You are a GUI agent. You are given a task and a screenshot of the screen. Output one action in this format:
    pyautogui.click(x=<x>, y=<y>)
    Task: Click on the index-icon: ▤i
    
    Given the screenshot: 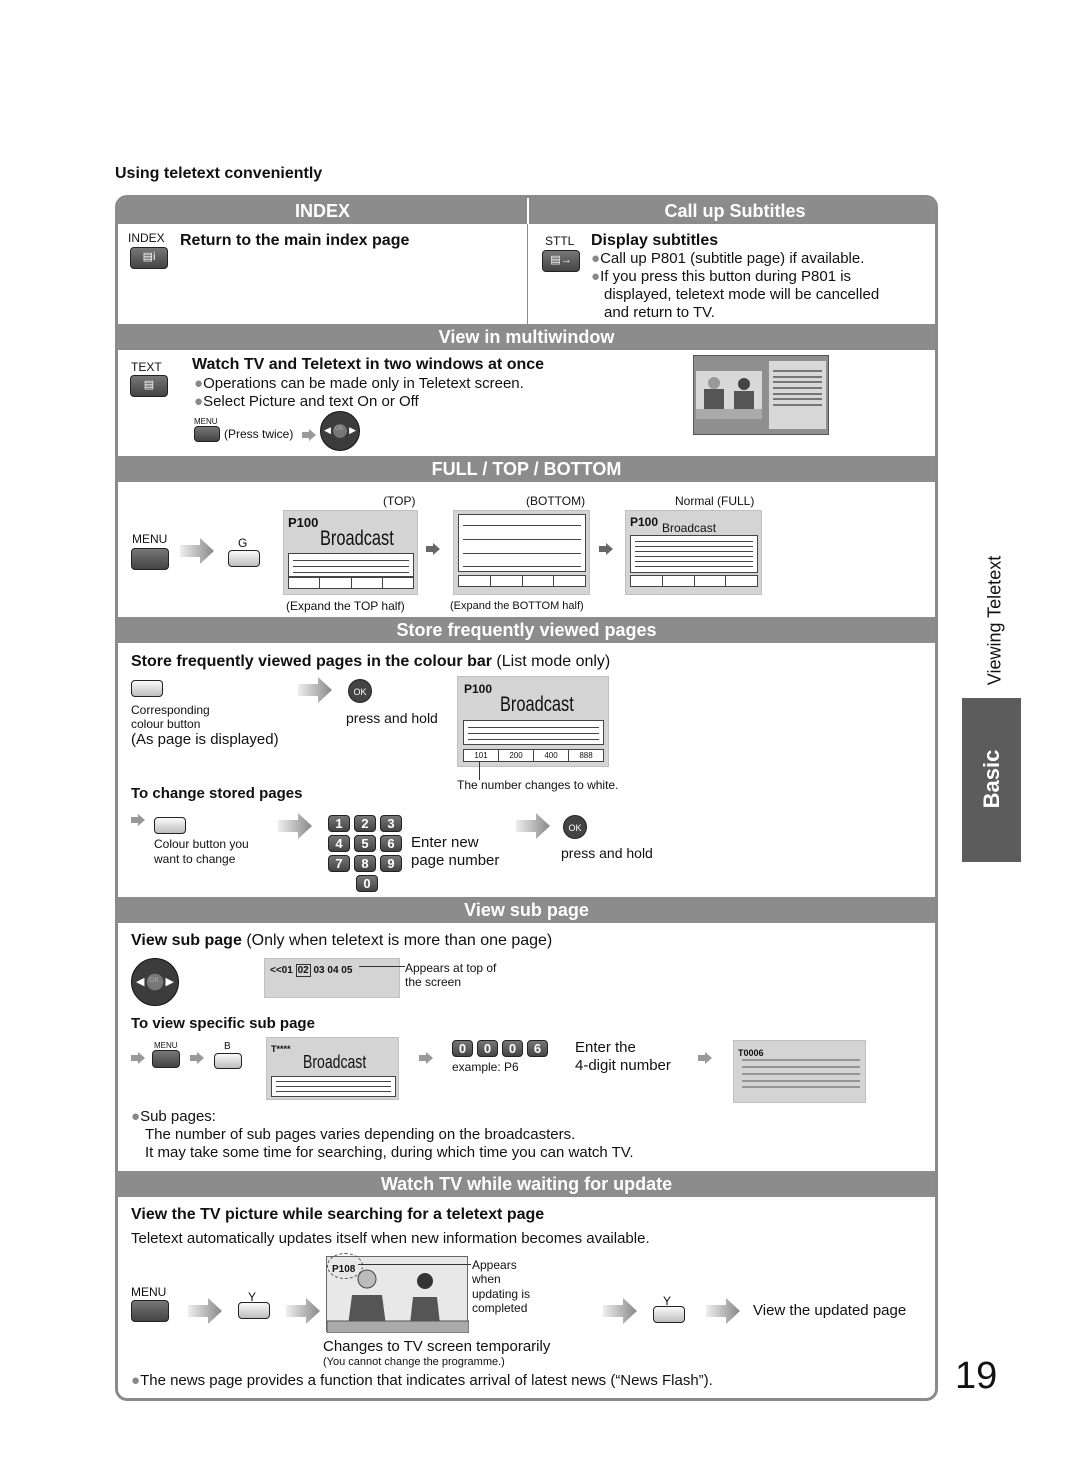 What is the action you would take?
    pyautogui.click(x=149, y=257)
    